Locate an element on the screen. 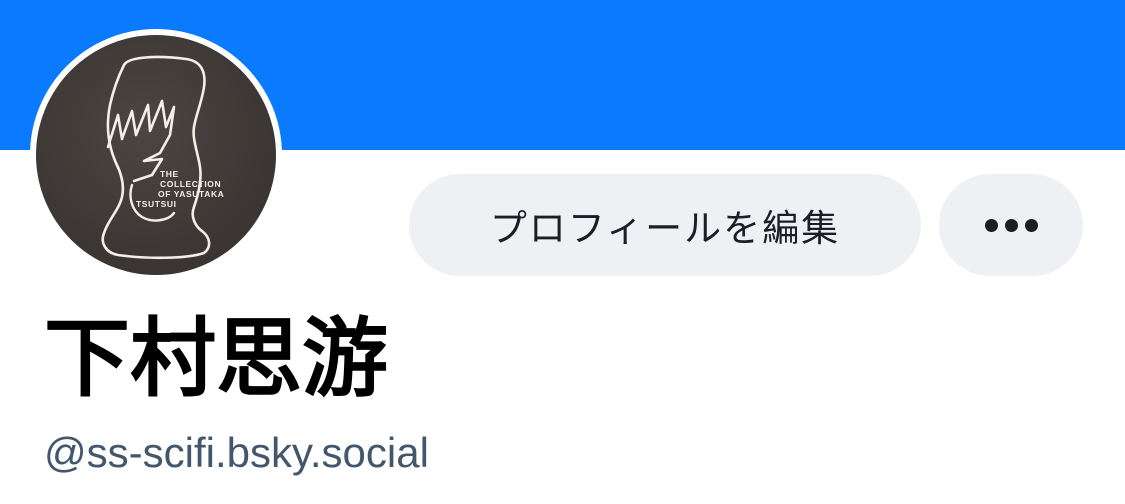 This screenshot has width=1125, height=504. more-options-button is located at coordinates (1011, 225).